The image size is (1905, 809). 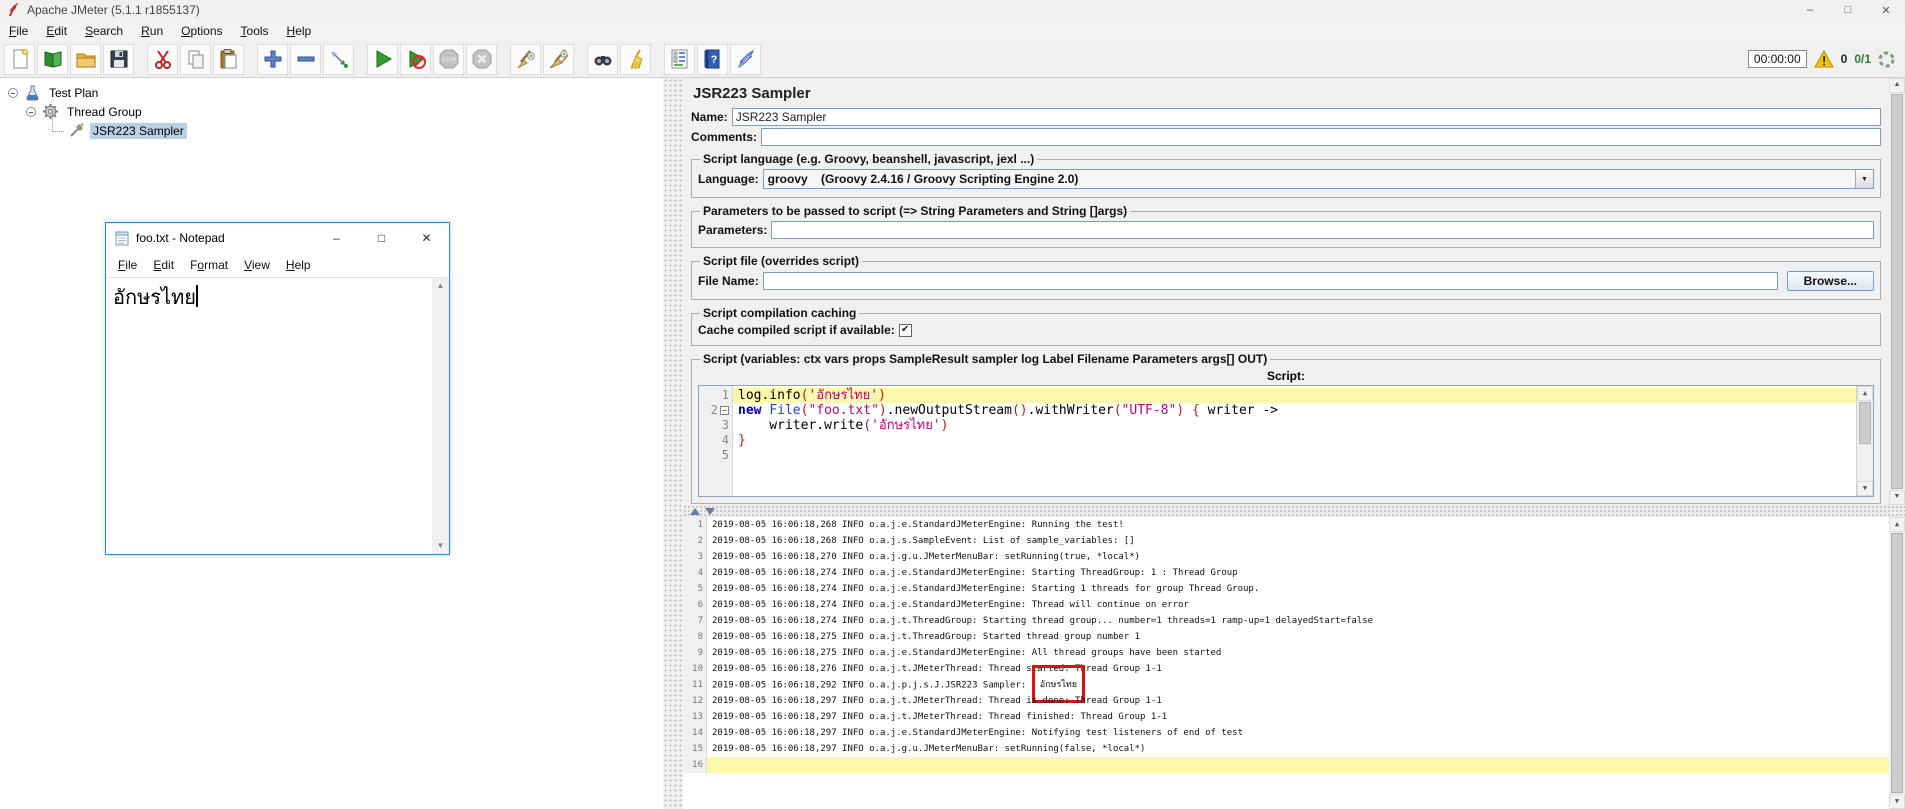 What do you see at coordinates (1322, 230) in the screenshot?
I see `parameters-input` at bounding box center [1322, 230].